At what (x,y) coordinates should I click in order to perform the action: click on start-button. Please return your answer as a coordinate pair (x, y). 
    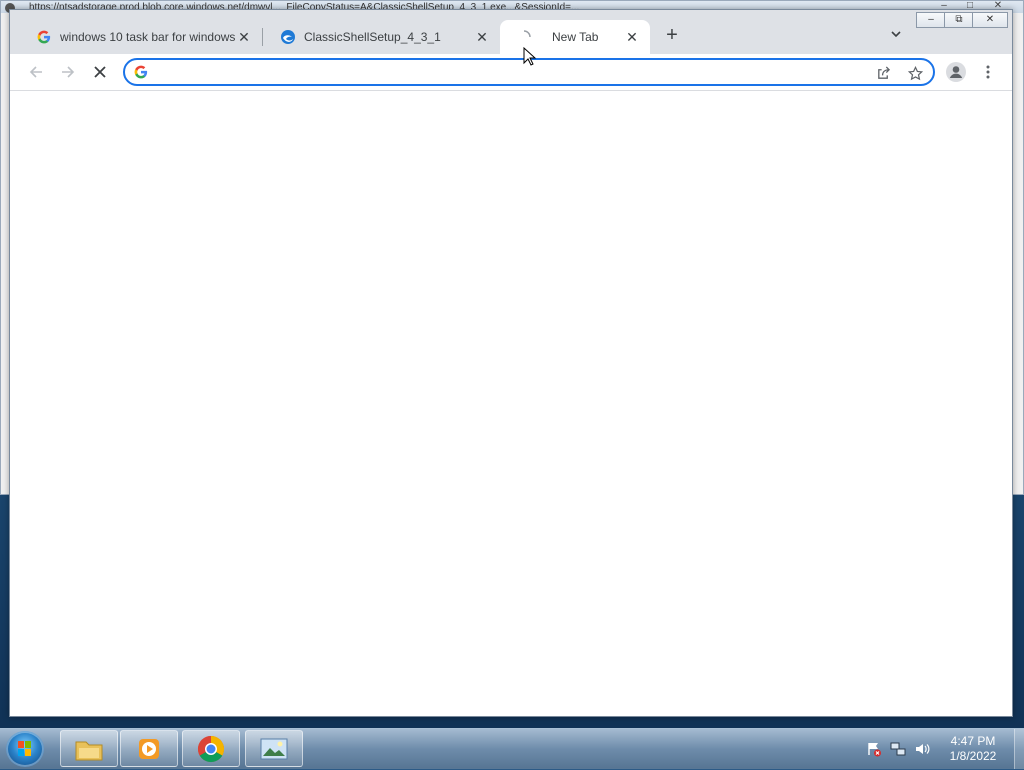
    Looking at the image, I should click on (25, 749).